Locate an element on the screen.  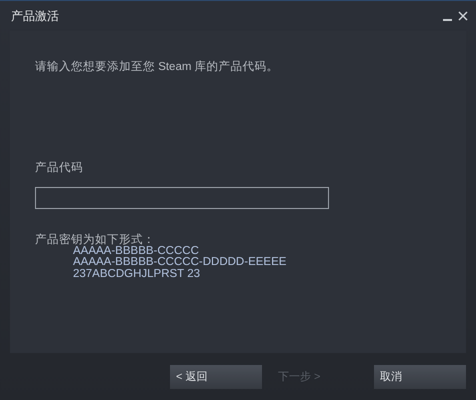
key-format-example: 237ABCDGHJLPRST 23 is located at coordinates (137, 274).